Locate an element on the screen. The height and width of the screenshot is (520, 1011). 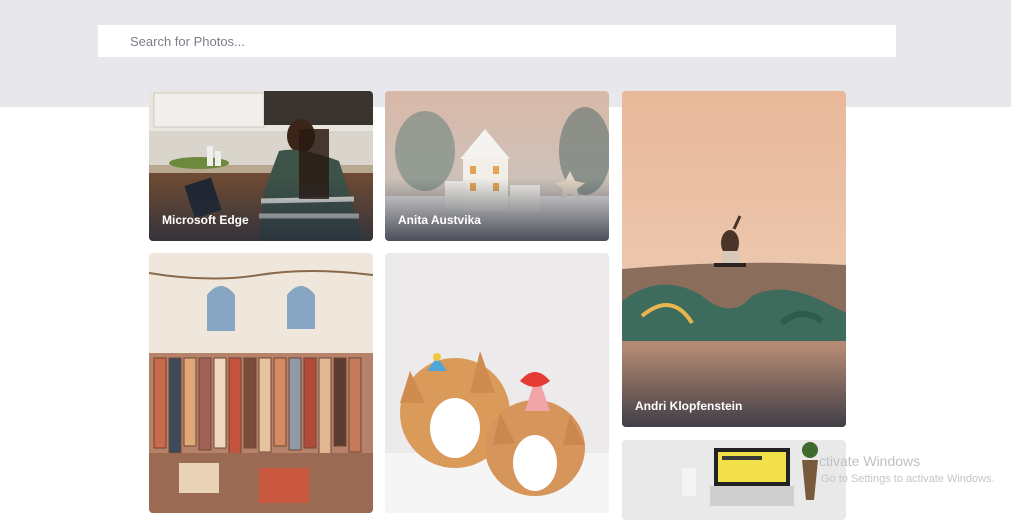
photo-laptop-desk is located at coordinates (734, 480).